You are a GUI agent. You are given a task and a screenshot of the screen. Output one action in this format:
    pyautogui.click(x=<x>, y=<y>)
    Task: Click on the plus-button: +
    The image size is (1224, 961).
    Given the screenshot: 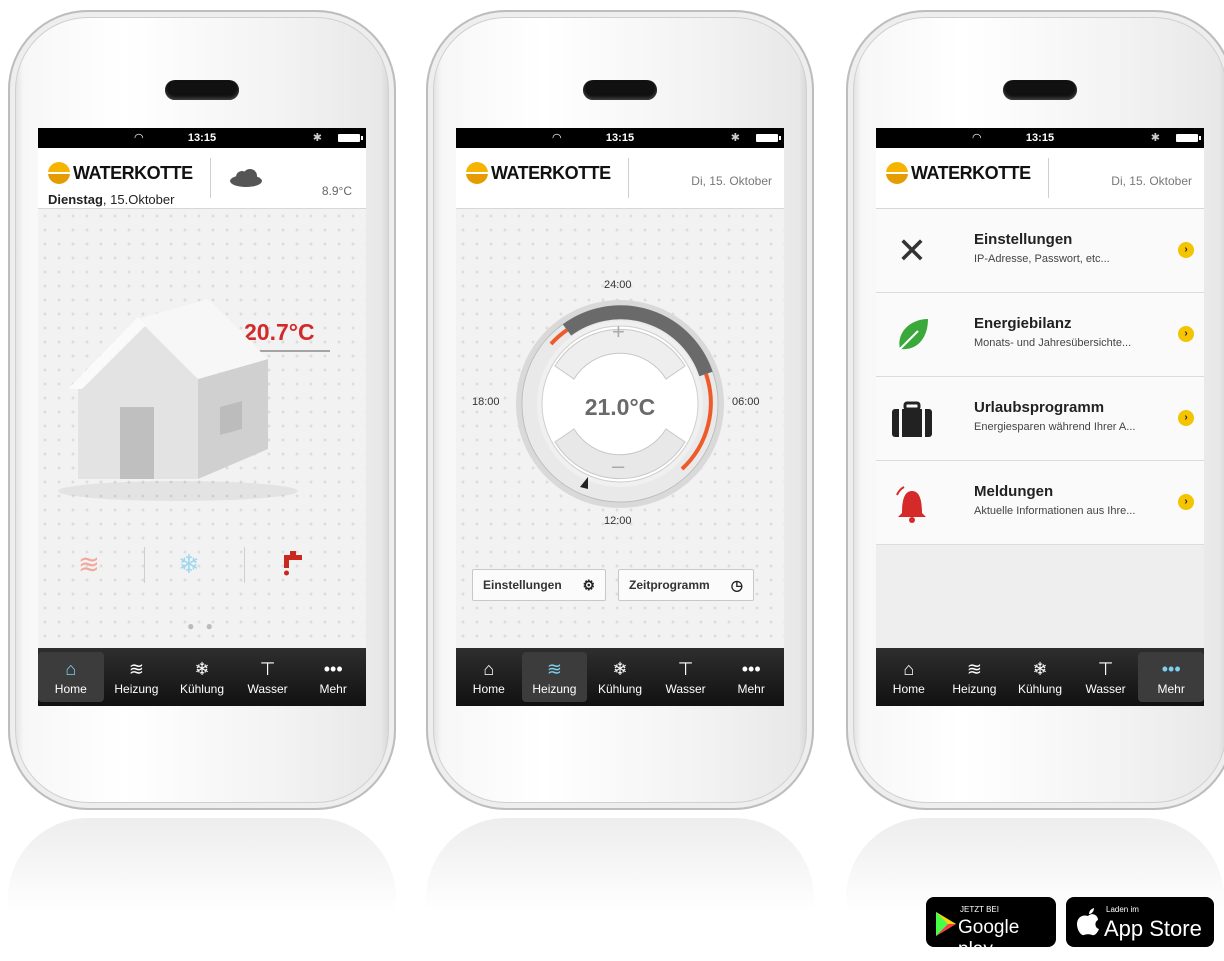 What is the action you would take?
    pyautogui.click(x=618, y=332)
    